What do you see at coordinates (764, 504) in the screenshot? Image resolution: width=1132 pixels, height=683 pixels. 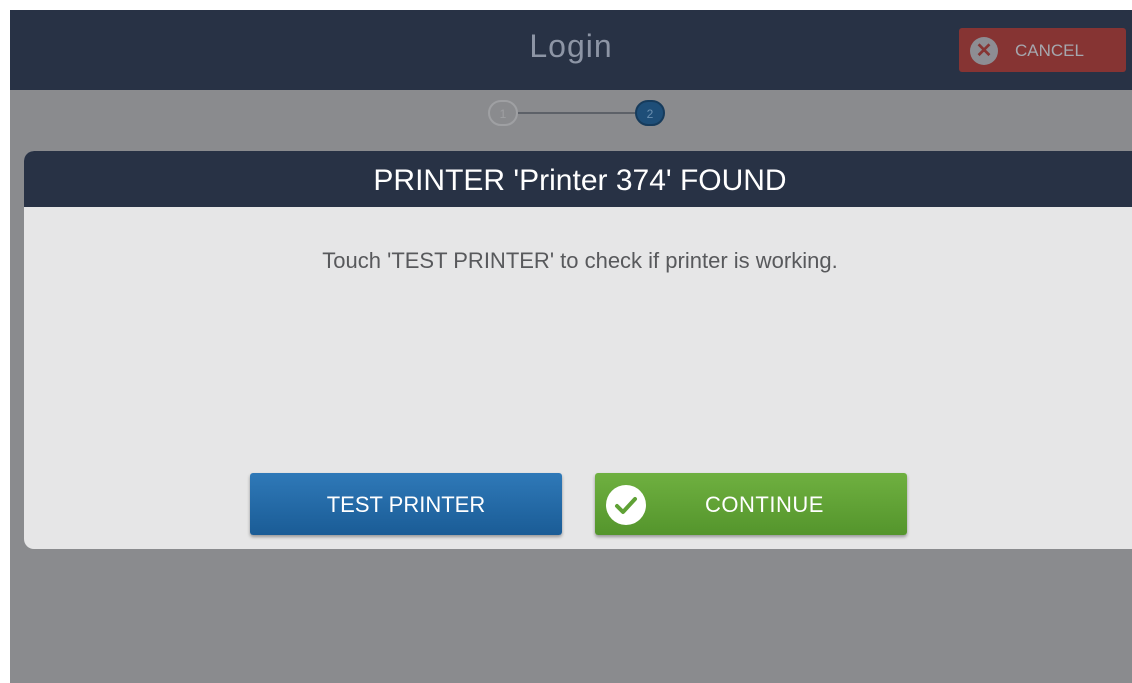 I see `continue-label: CONTINUE` at bounding box center [764, 504].